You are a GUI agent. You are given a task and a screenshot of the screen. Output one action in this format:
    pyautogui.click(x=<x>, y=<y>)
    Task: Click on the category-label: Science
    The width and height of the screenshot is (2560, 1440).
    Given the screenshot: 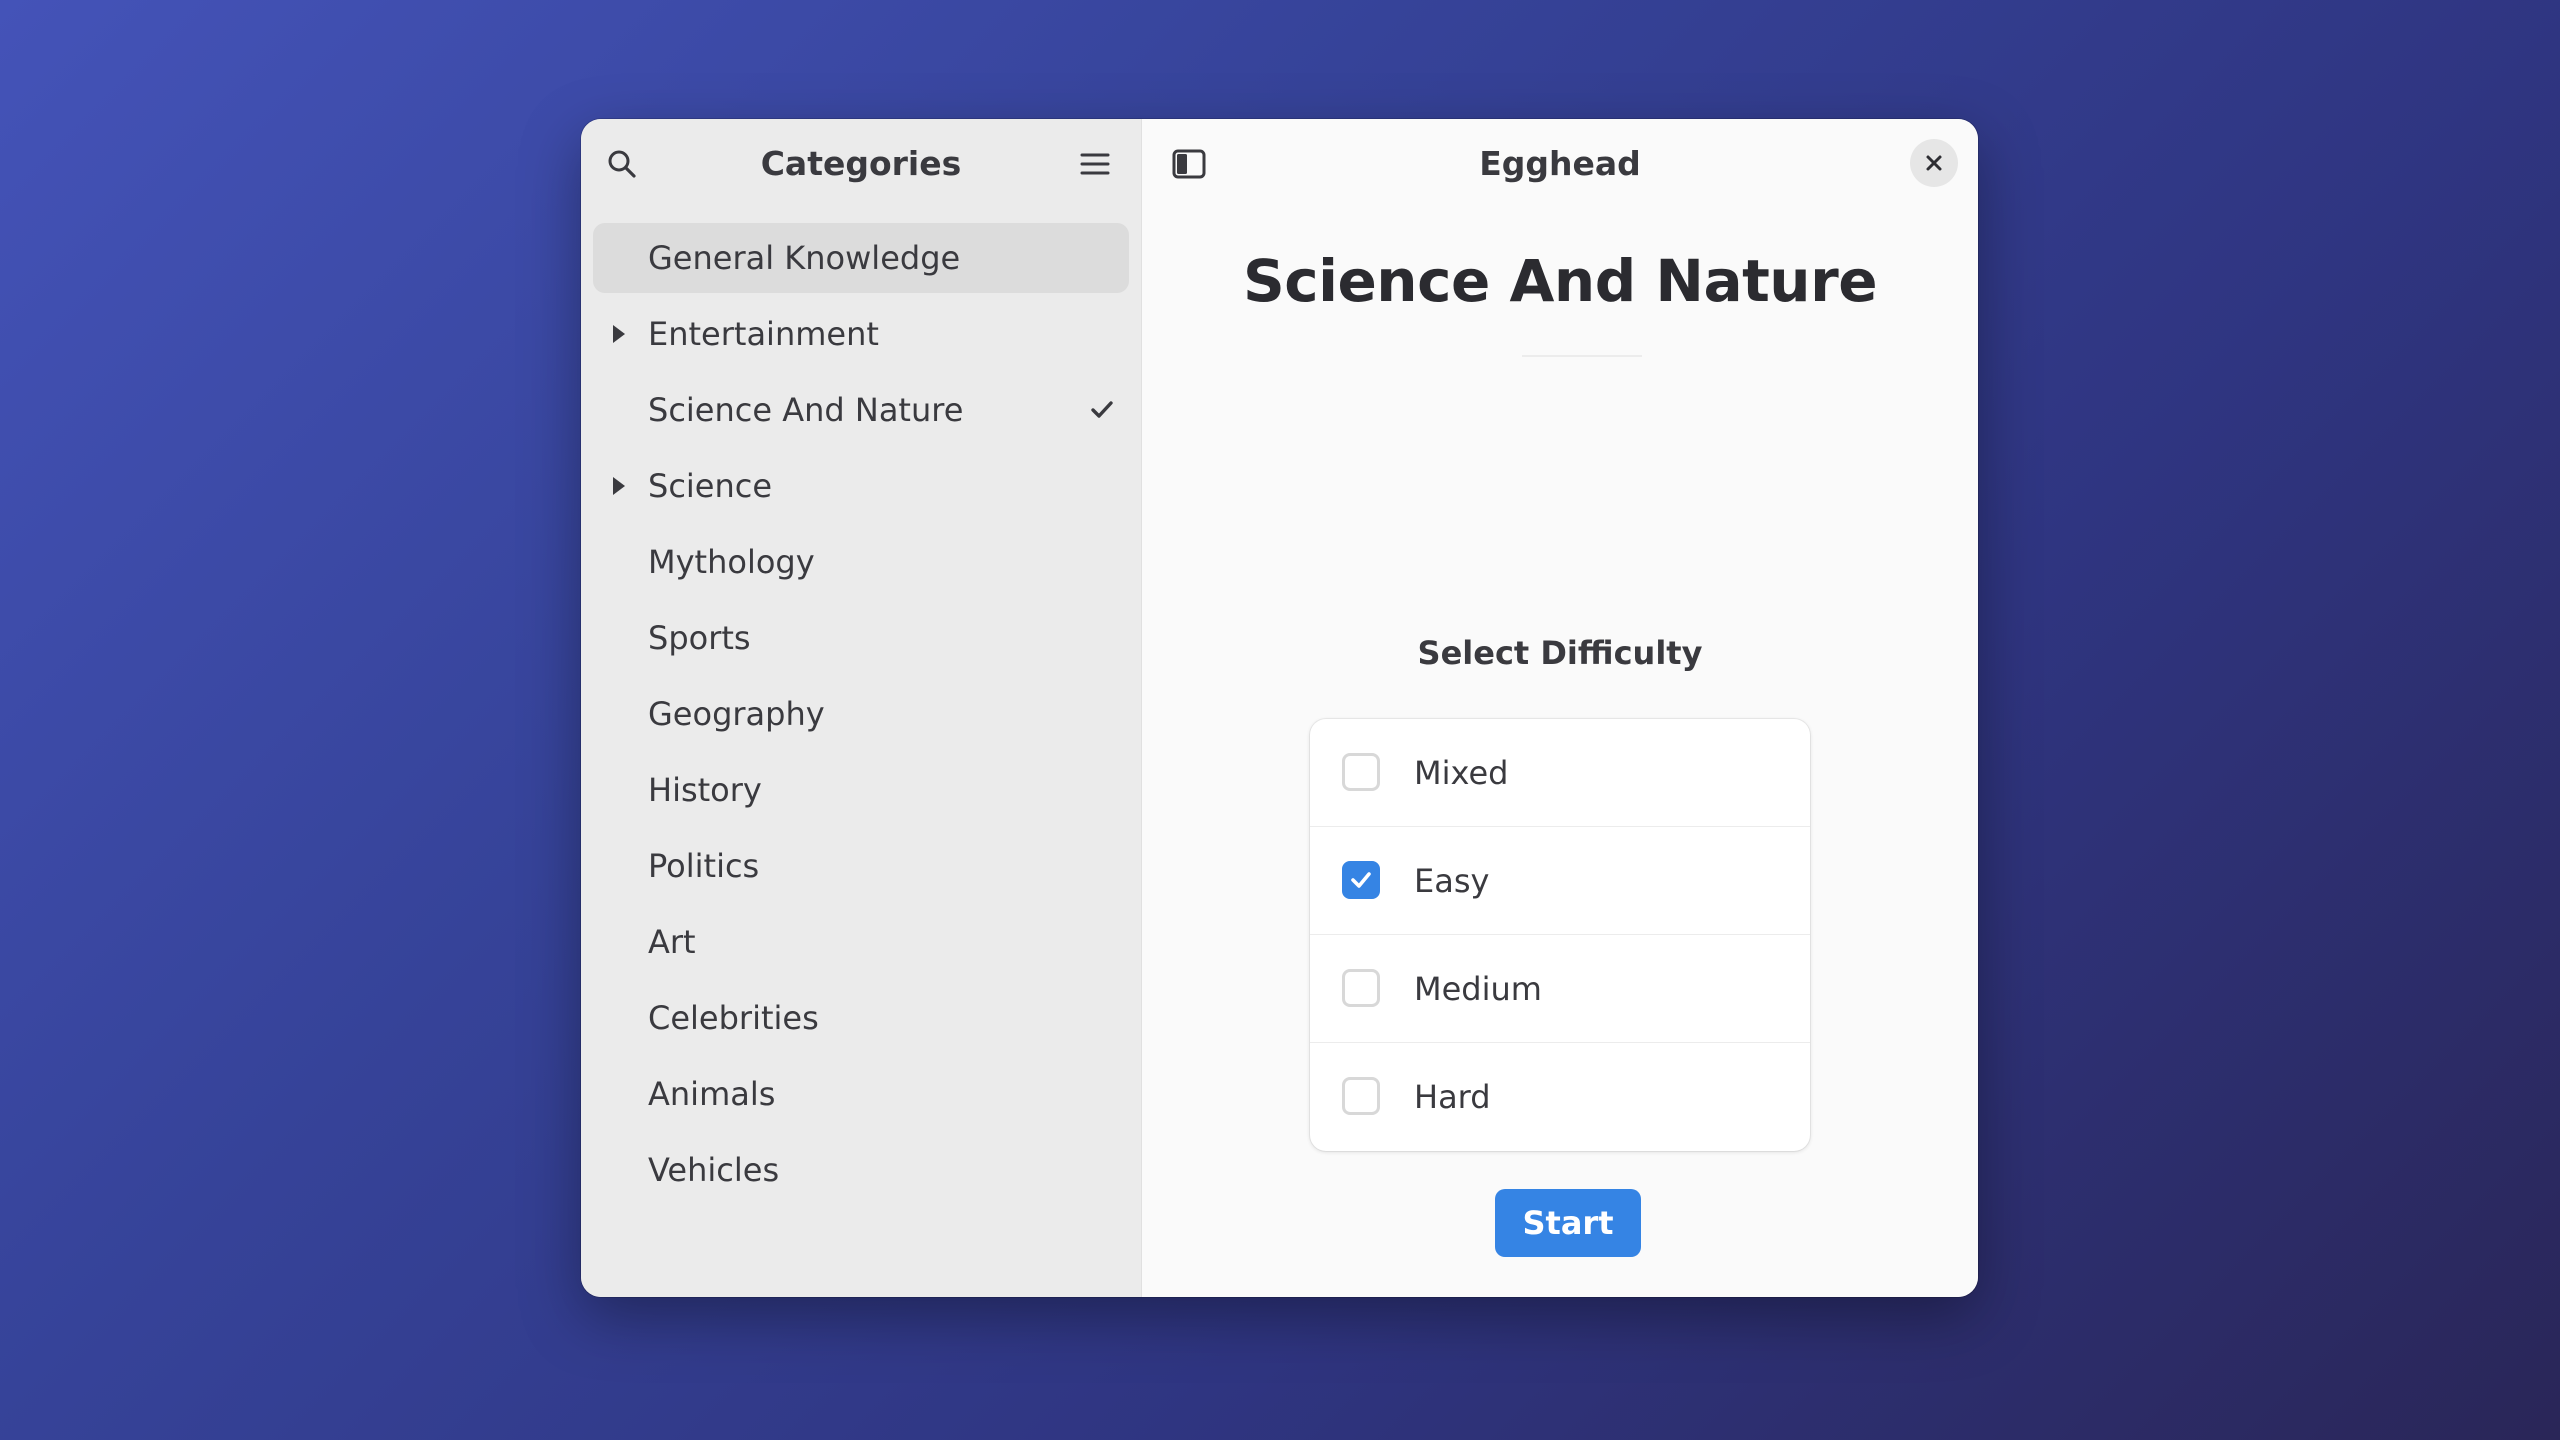 What is the action you would take?
    pyautogui.click(x=710, y=486)
    